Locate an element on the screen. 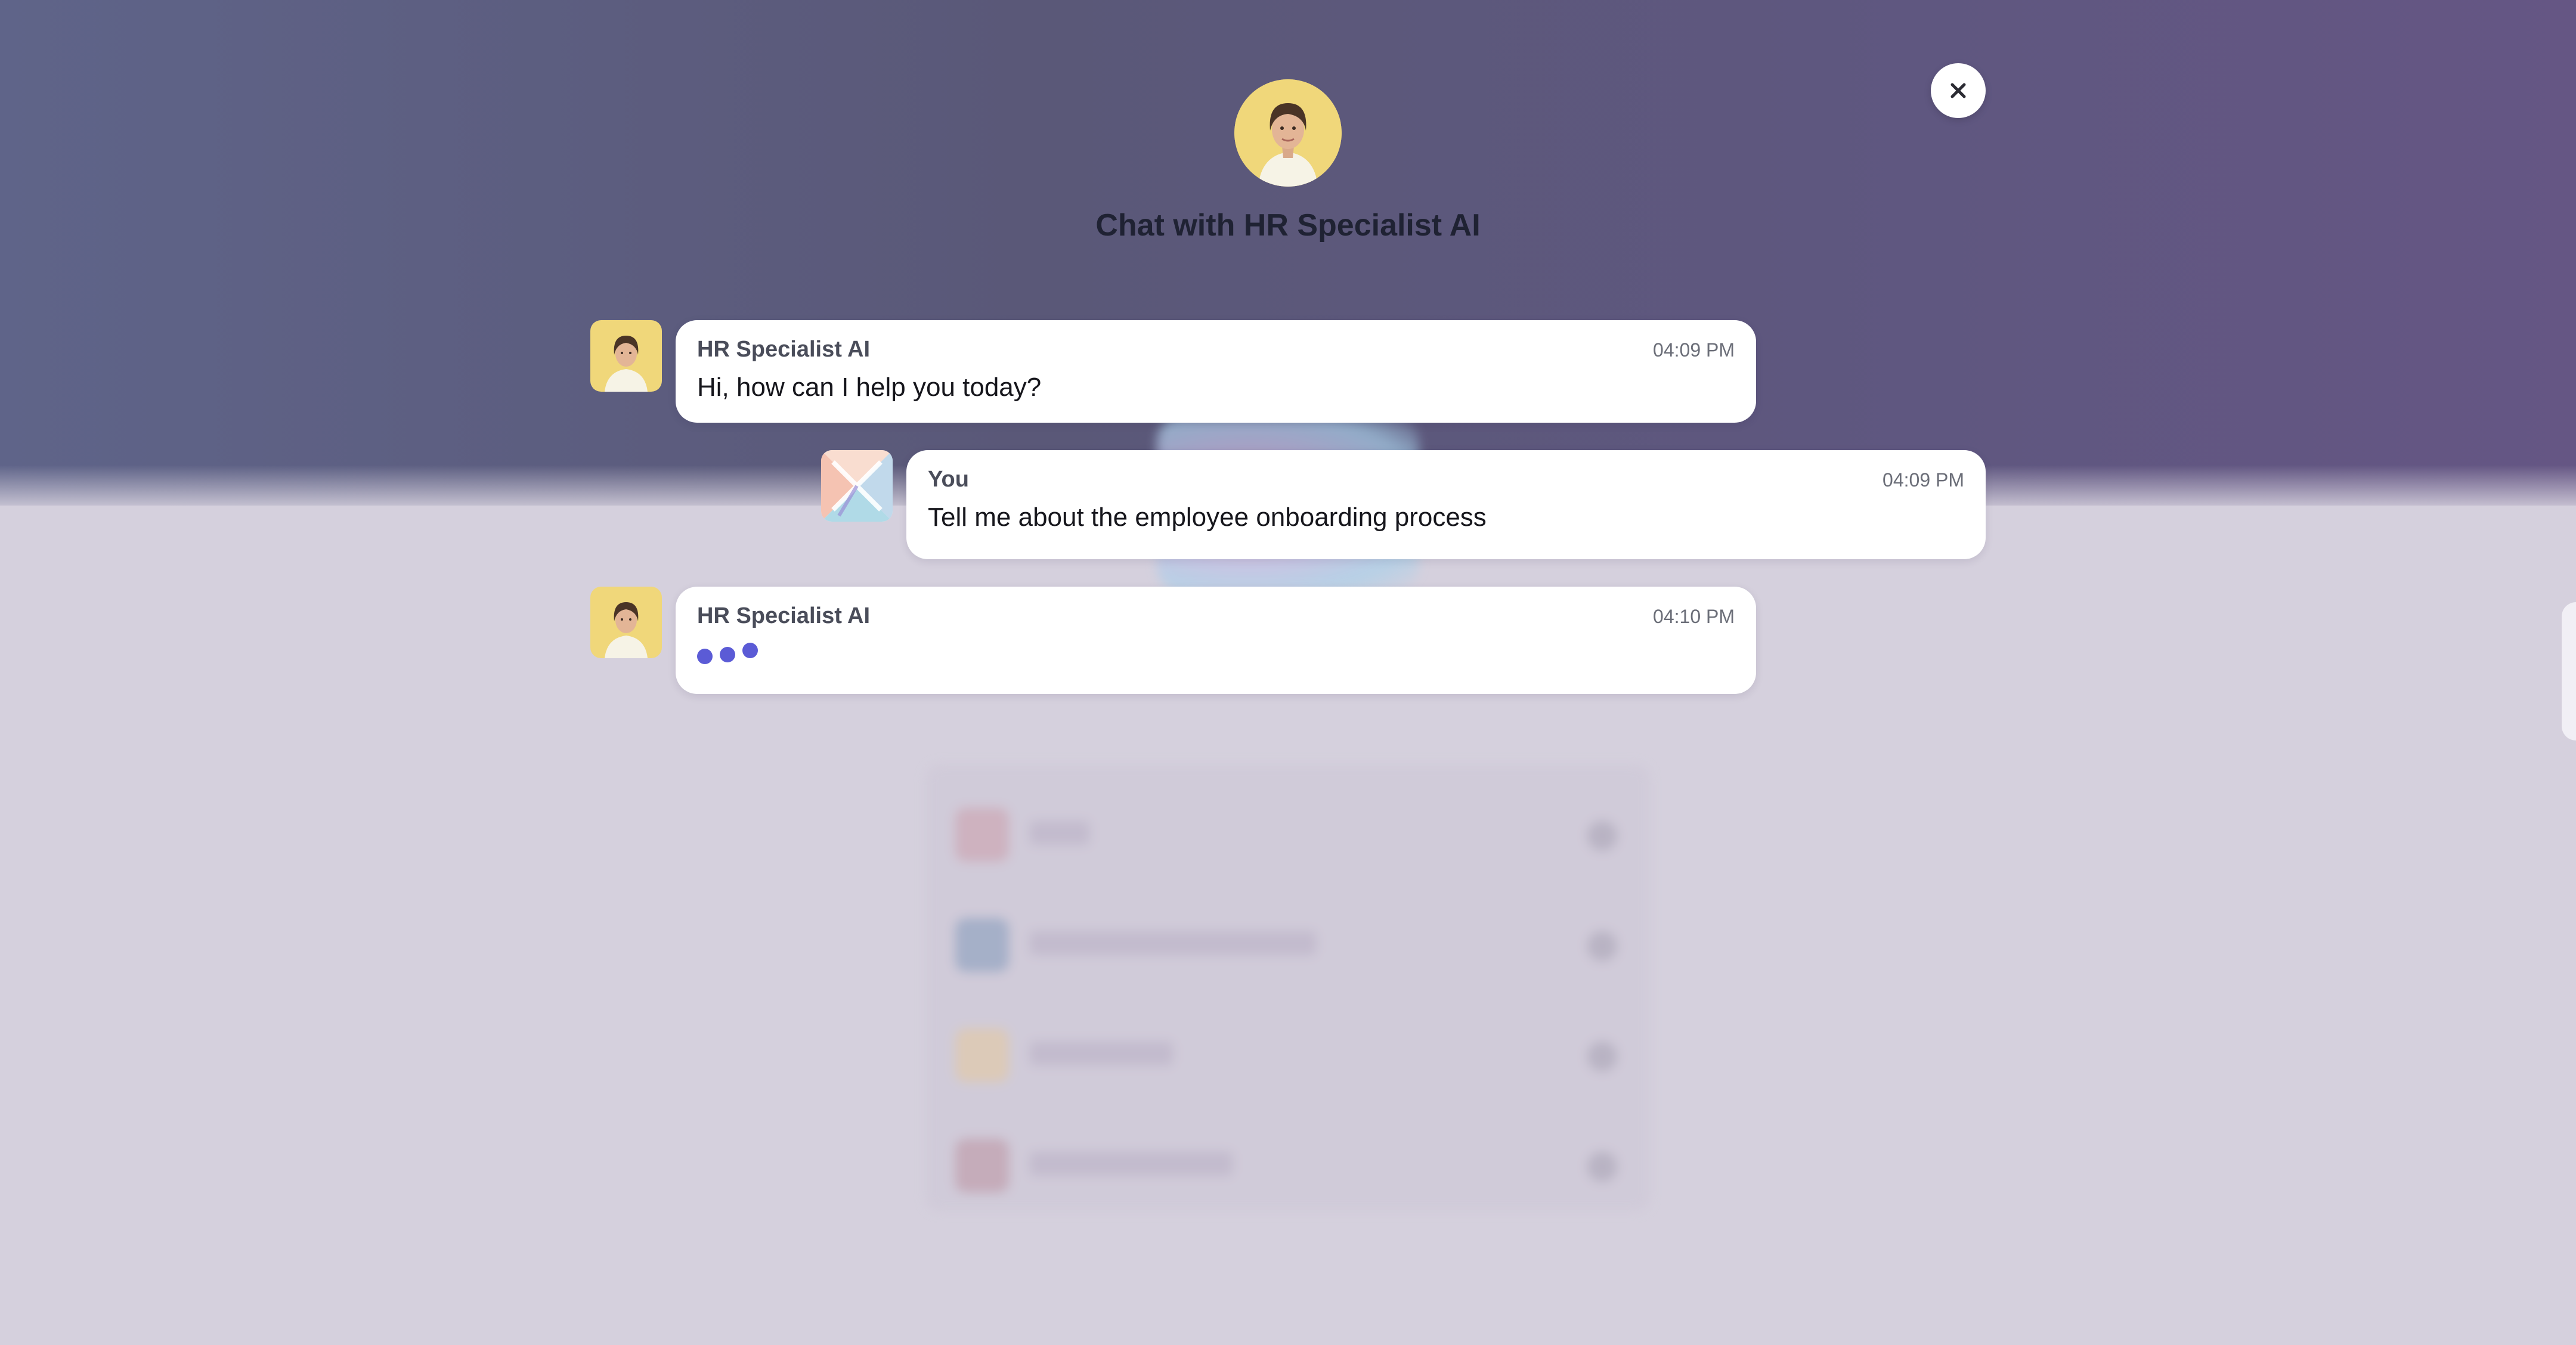 The image size is (2576, 1345). close-button is located at coordinates (1959, 90).